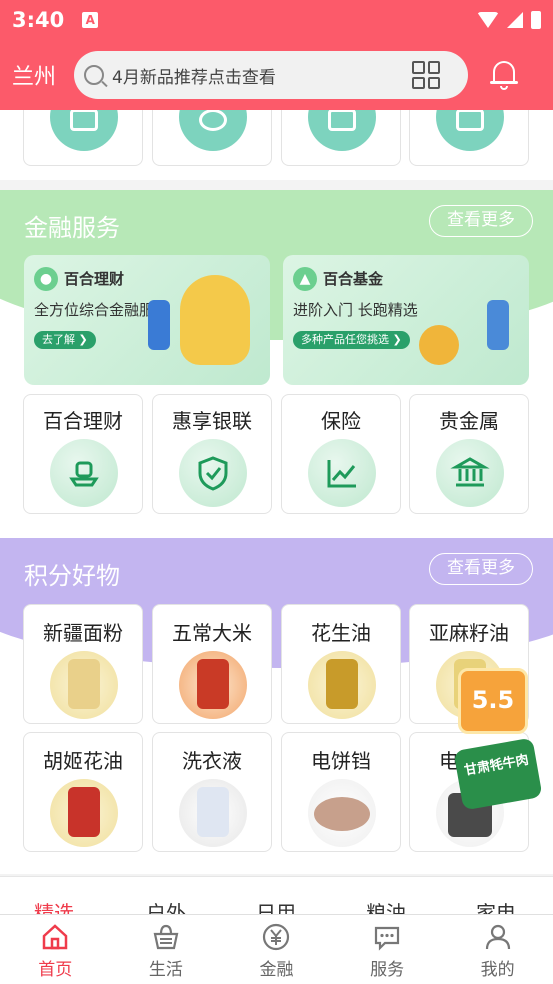 The width and height of the screenshot is (553, 984). I want to click on search-icon, so click(94, 75).